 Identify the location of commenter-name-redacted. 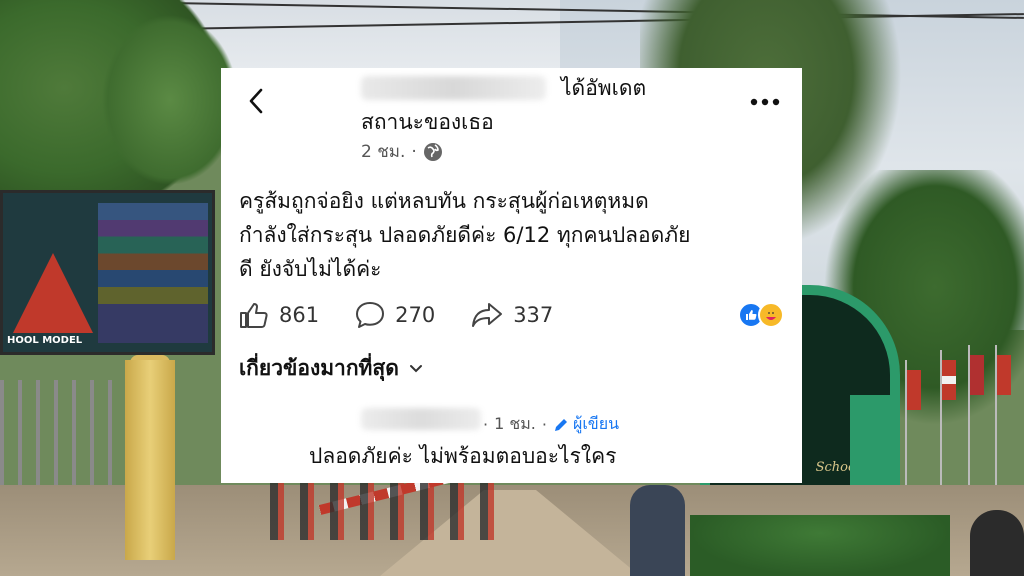
(421, 419).